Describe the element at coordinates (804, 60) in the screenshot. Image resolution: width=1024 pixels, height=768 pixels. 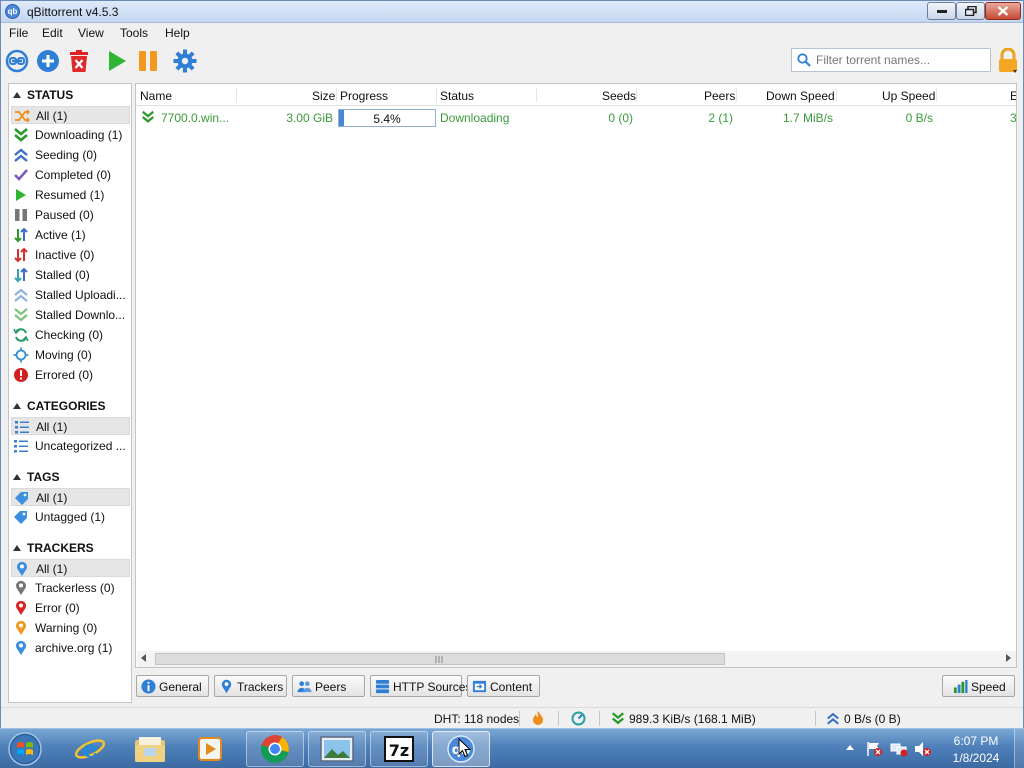
I see `search-icon` at that location.